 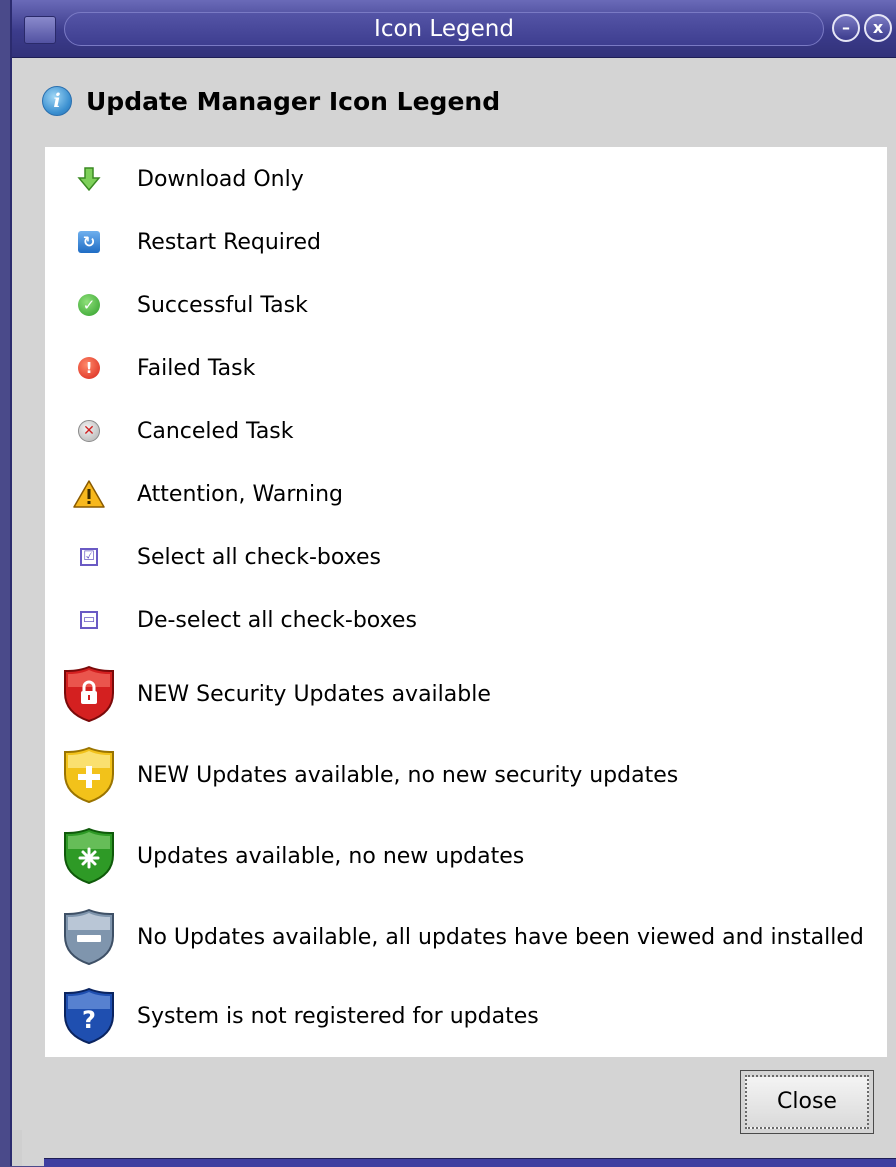 What do you see at coordinates (240, 494) in the screenshot?
I see `legend-label: Attention, Warning` at bounding box center [240, 494].